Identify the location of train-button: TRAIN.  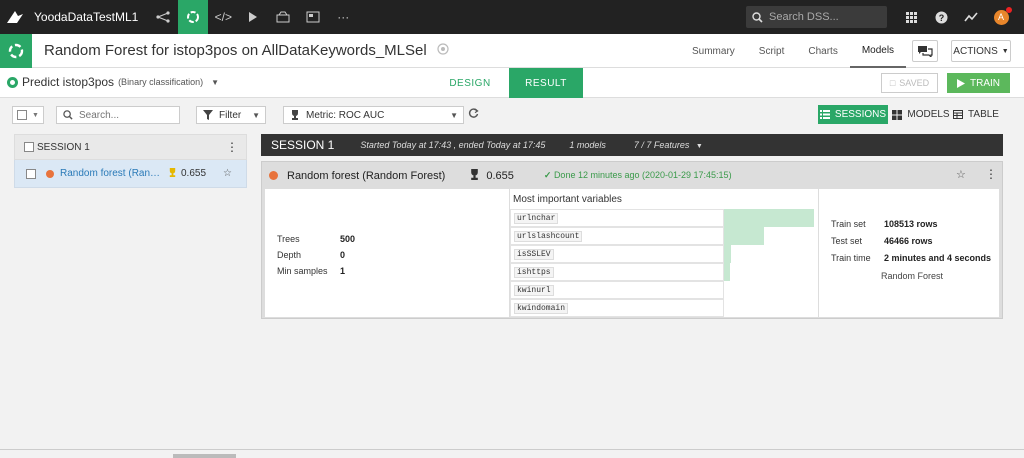
(978, 83).